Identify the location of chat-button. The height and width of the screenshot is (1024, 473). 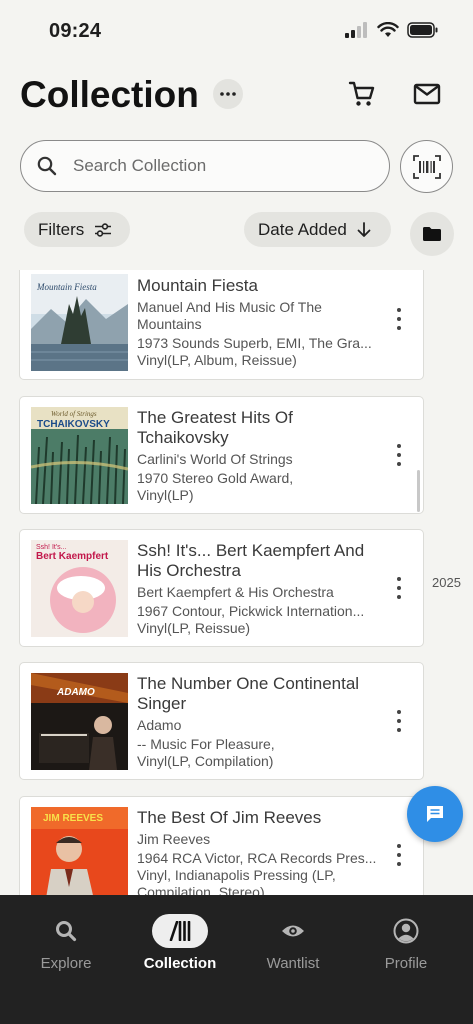
(435, 814).